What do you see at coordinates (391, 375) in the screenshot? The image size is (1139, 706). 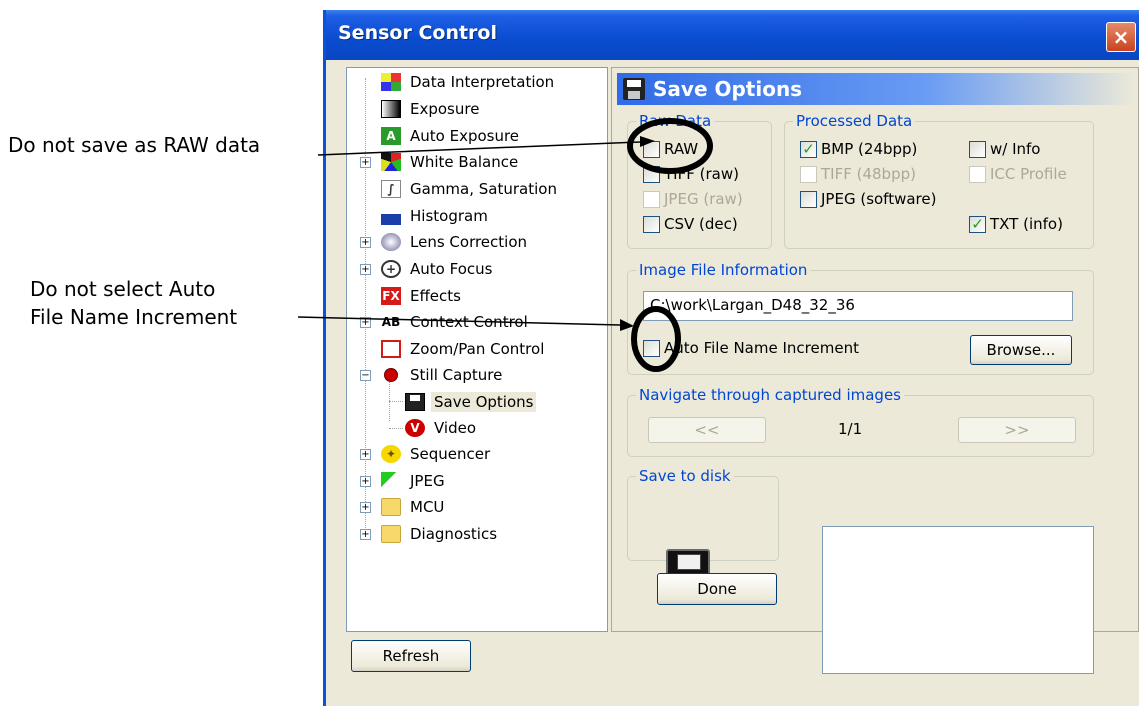 I see `still-capture-icon` at bounding box center [391, 375].